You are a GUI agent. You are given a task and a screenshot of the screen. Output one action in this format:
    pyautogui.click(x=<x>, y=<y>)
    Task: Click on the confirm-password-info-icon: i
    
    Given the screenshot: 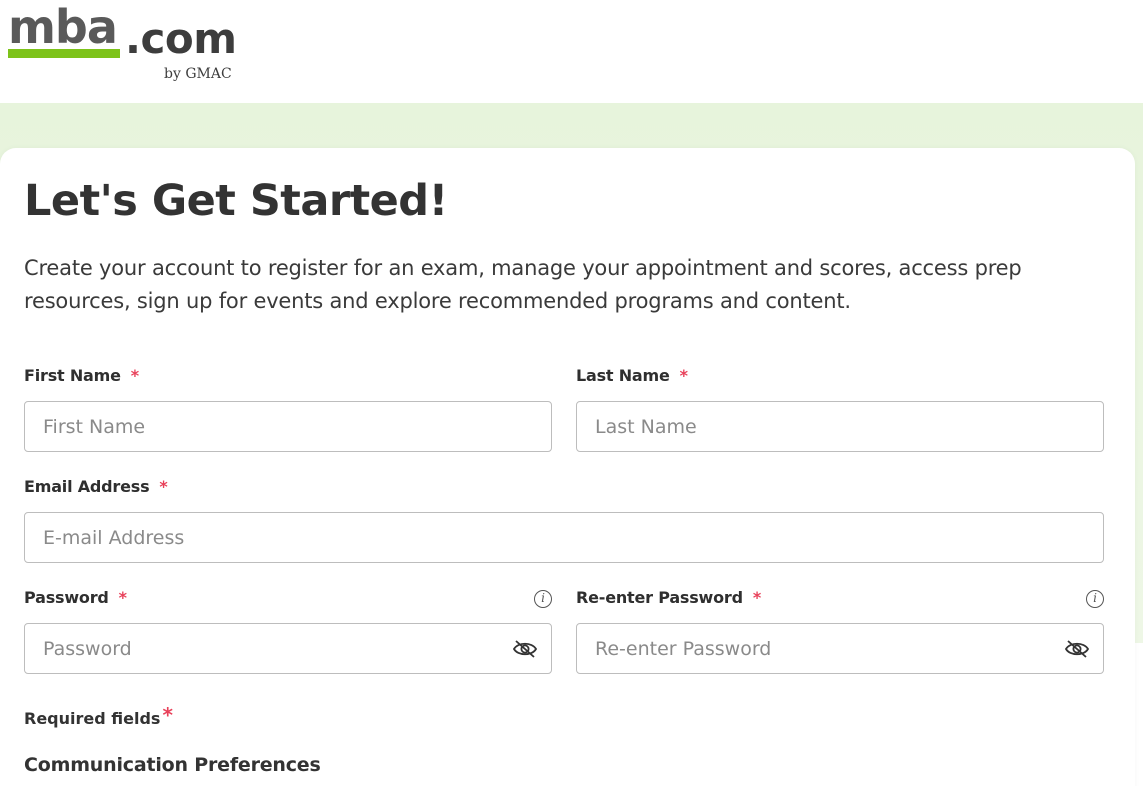 What is the action you would take?
    pyautogui.click(x=1095, y=599)
    